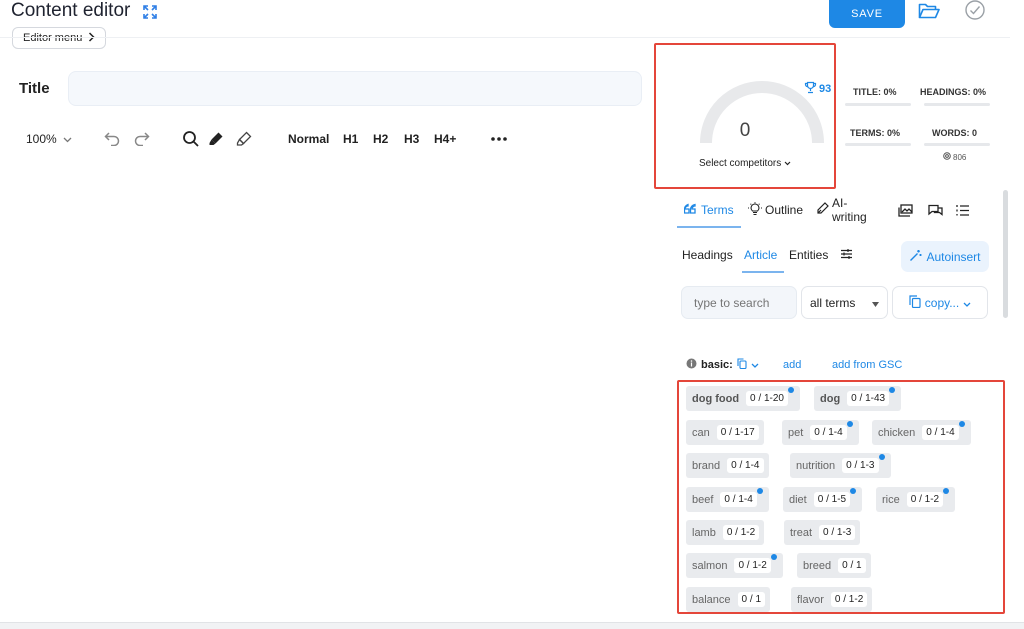  Describe the element at coordinates (810, 89) in the screenshot. I see `trophy-icon` at that location.